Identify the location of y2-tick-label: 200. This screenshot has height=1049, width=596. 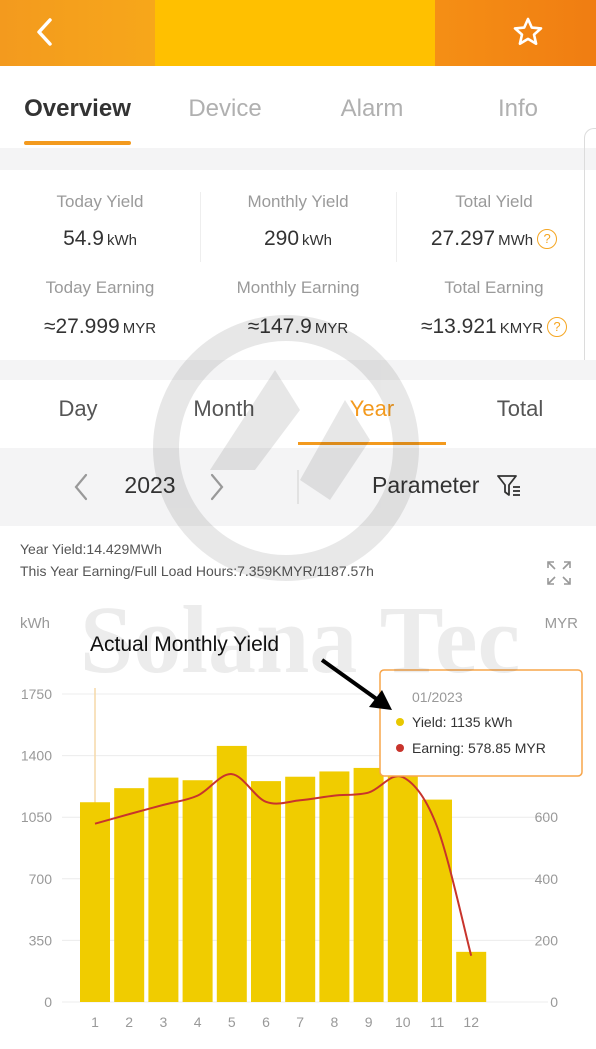
(547, 940).